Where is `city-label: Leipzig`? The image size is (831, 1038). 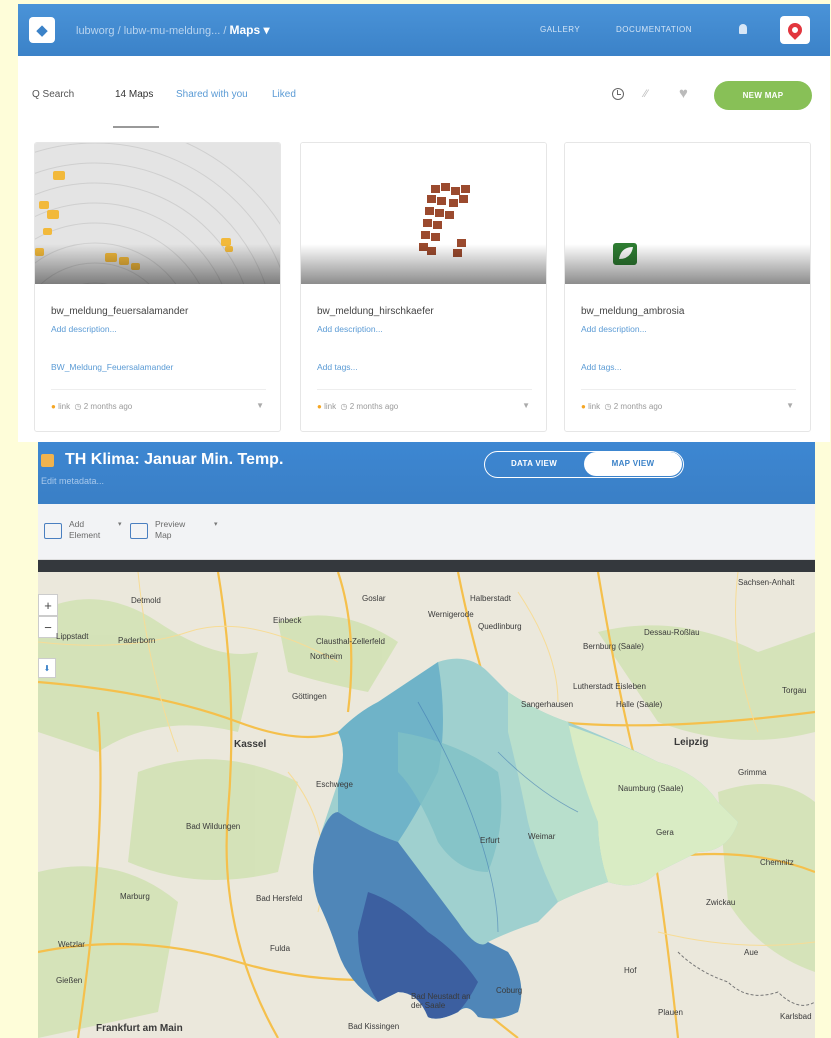
city-label: Leipzig is located at coordinates (691, 742).